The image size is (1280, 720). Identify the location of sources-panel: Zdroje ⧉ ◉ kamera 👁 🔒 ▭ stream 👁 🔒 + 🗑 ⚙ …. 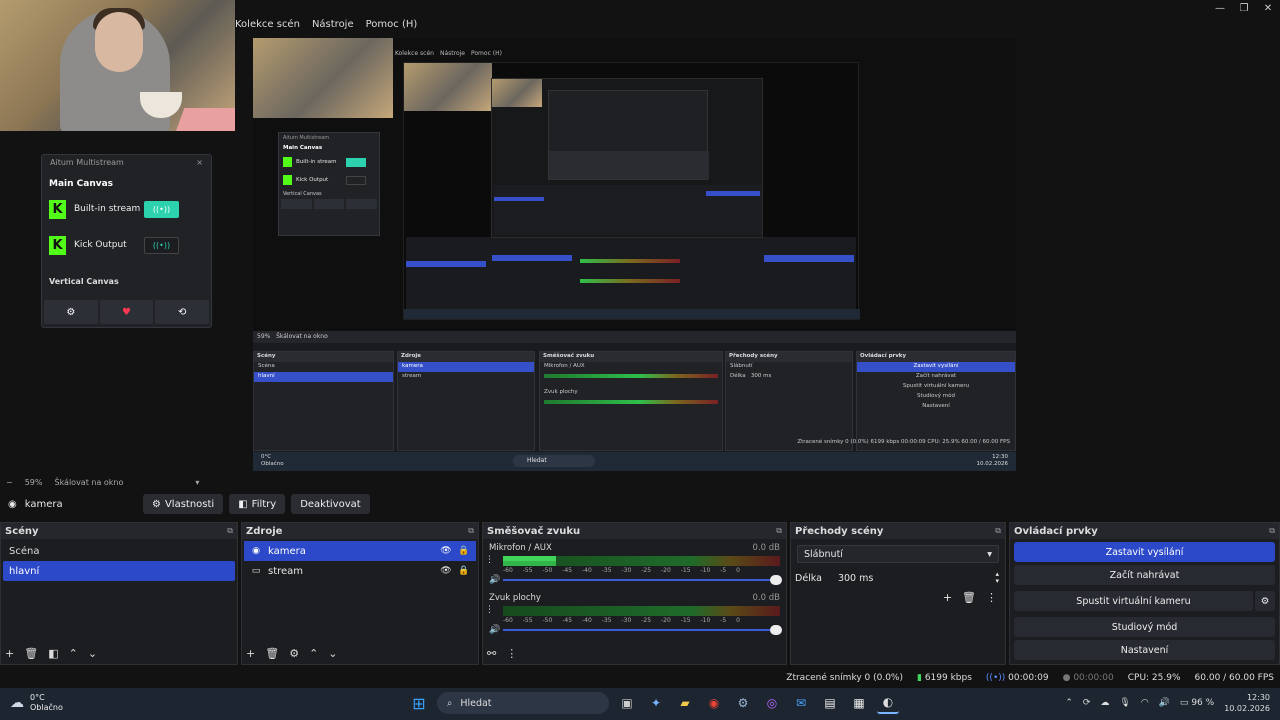
(360, 593).